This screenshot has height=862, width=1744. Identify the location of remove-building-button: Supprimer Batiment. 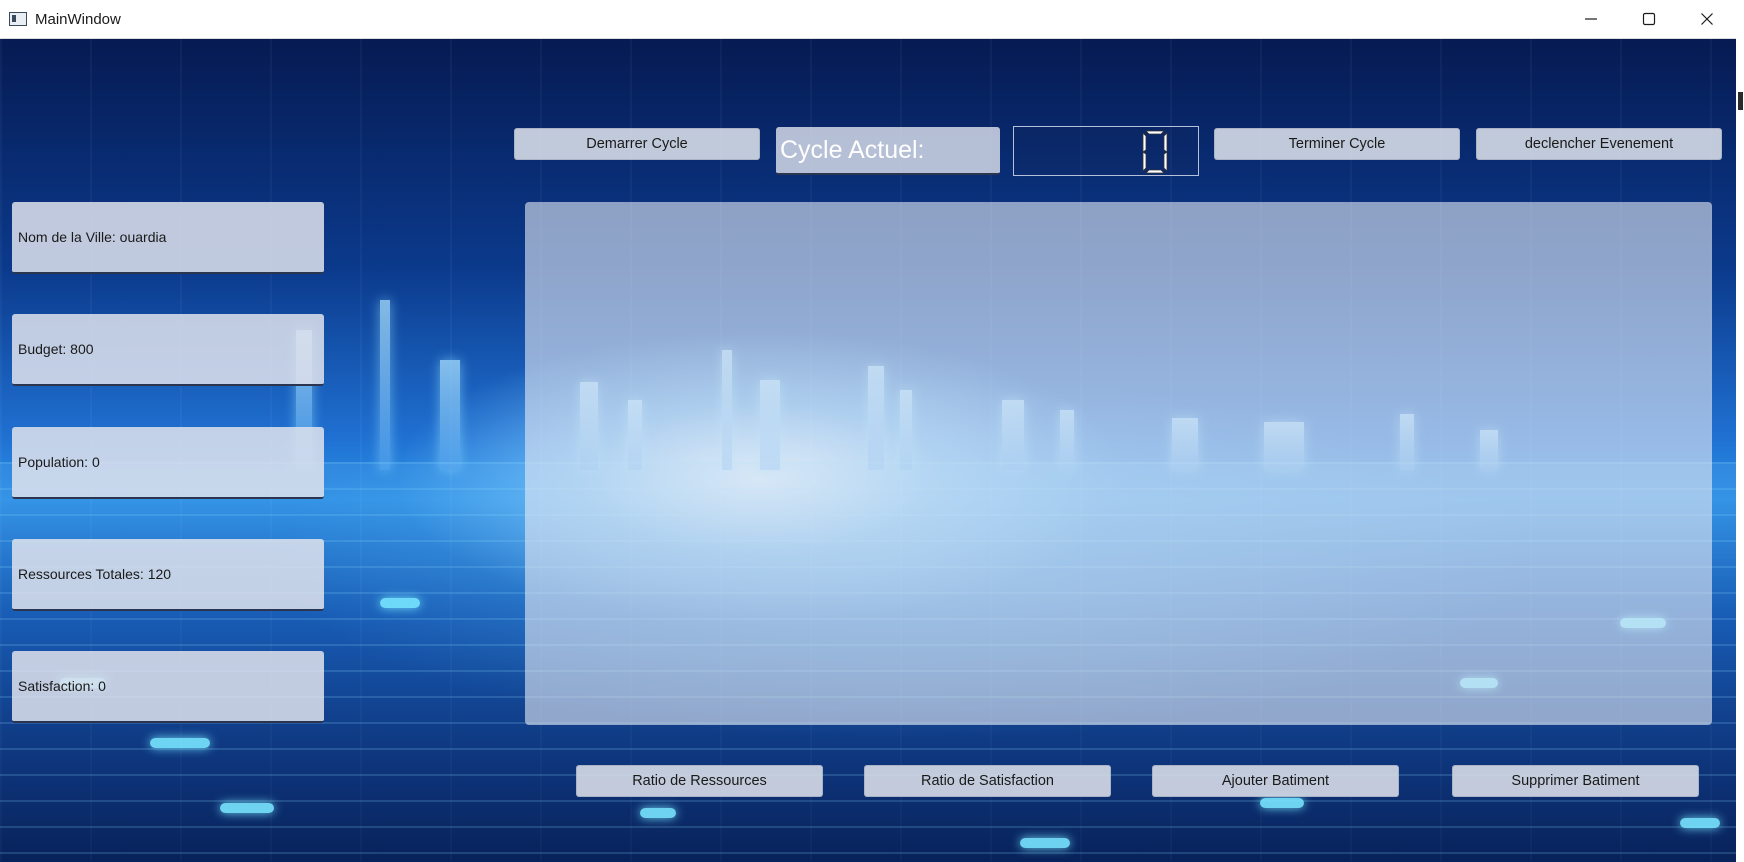
(1575, 781).